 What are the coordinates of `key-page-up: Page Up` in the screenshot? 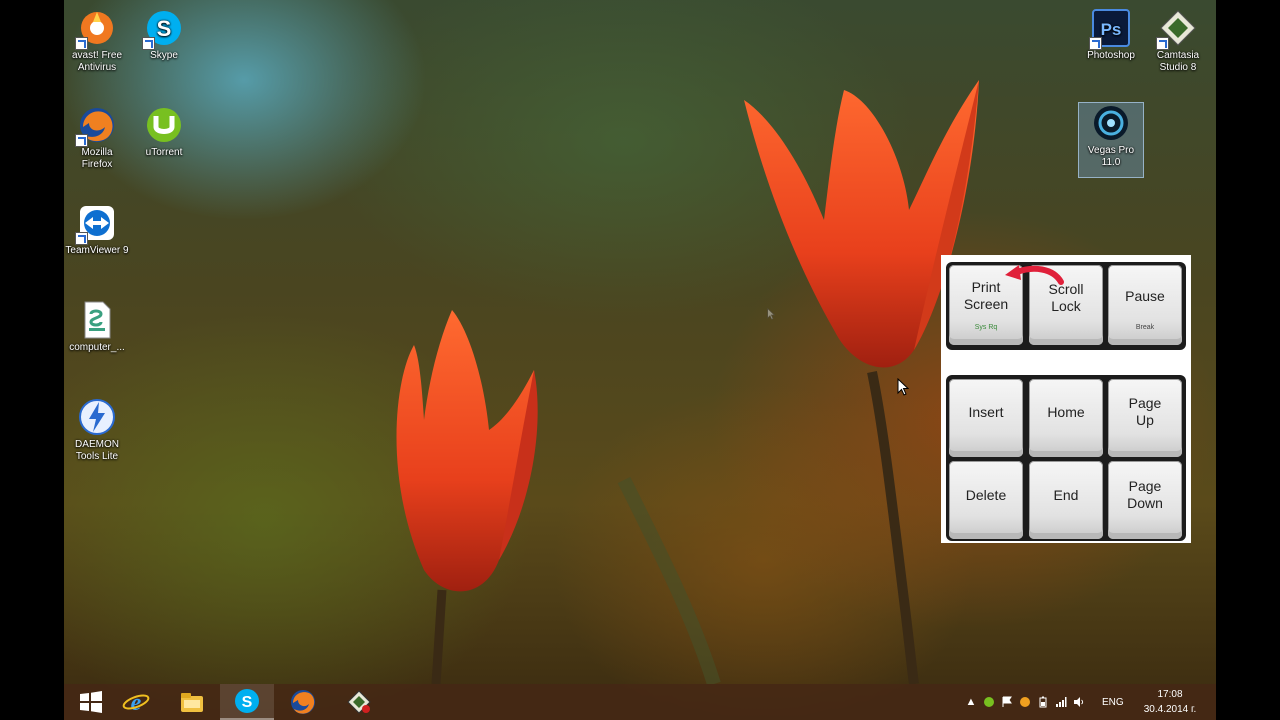 It's located at (1145, 418).